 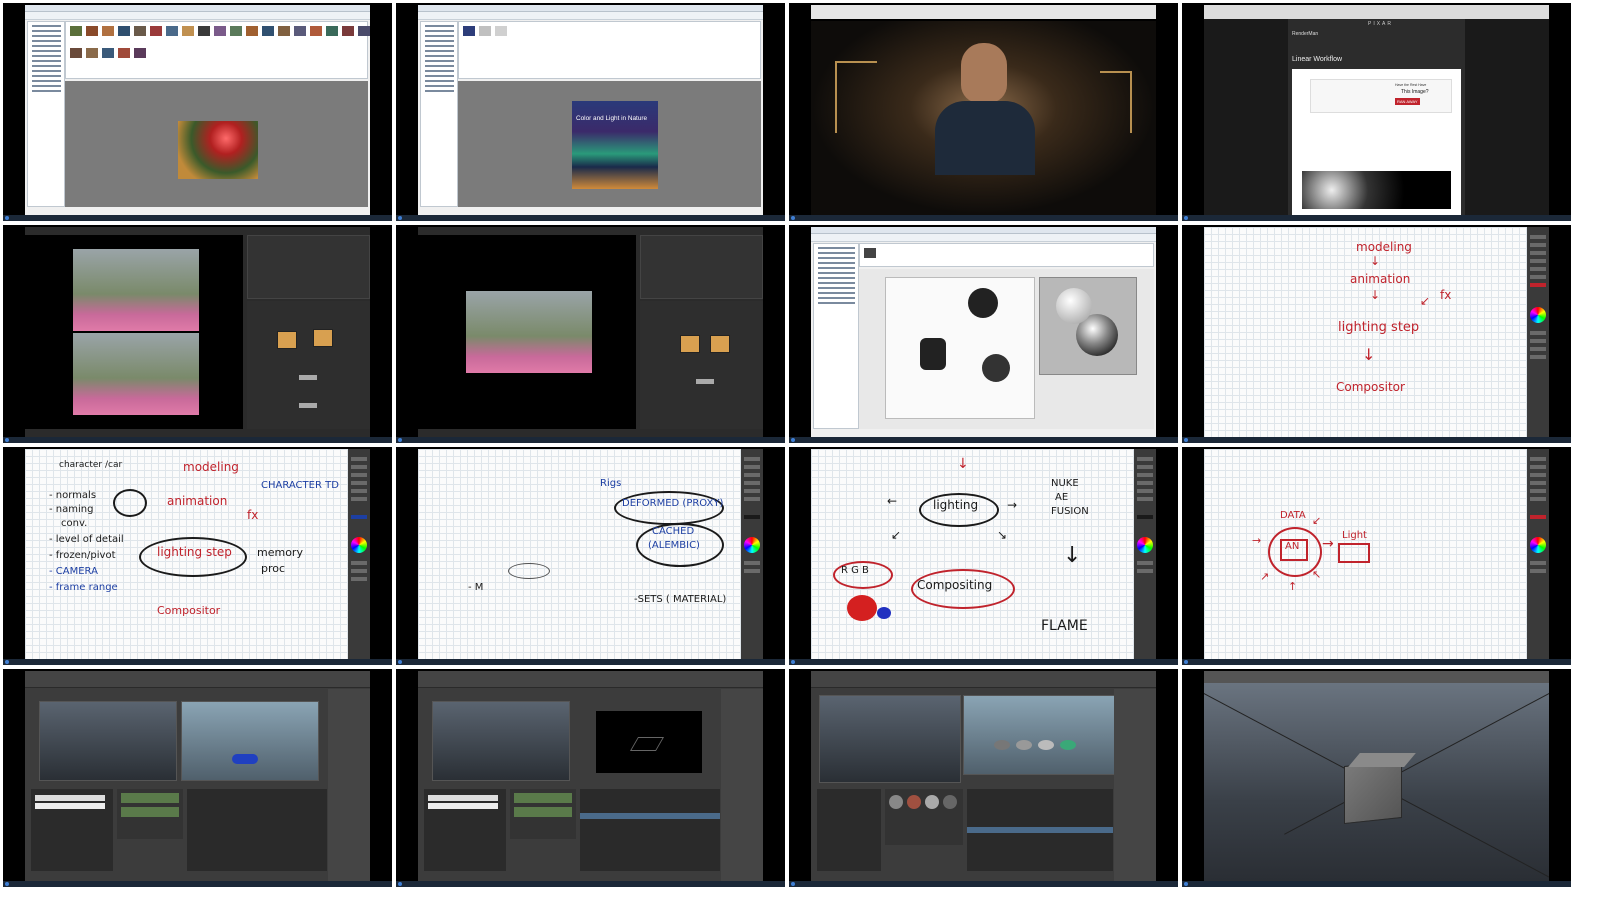 What do you see at coordinates (983, 112) in the screenshot?
I see `tile-movie-still` at bounding box center [983, 112].